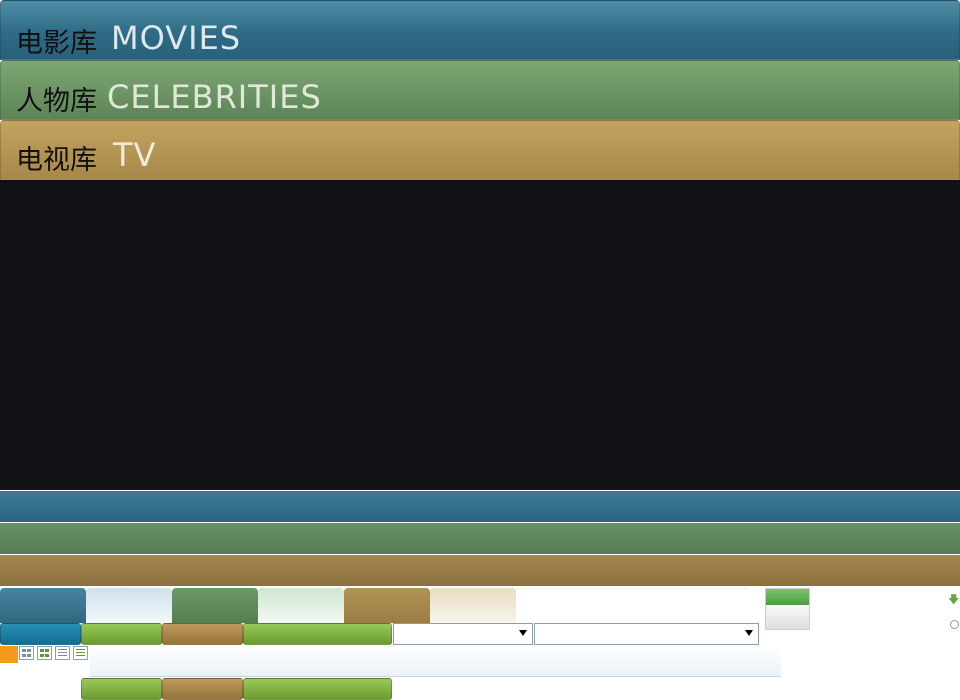 This screenshot has height=700, width=960. What do you see at coordinates (480, 506) in the screenshot?
I see `stripe-movies` at bounding box center [480, 506].